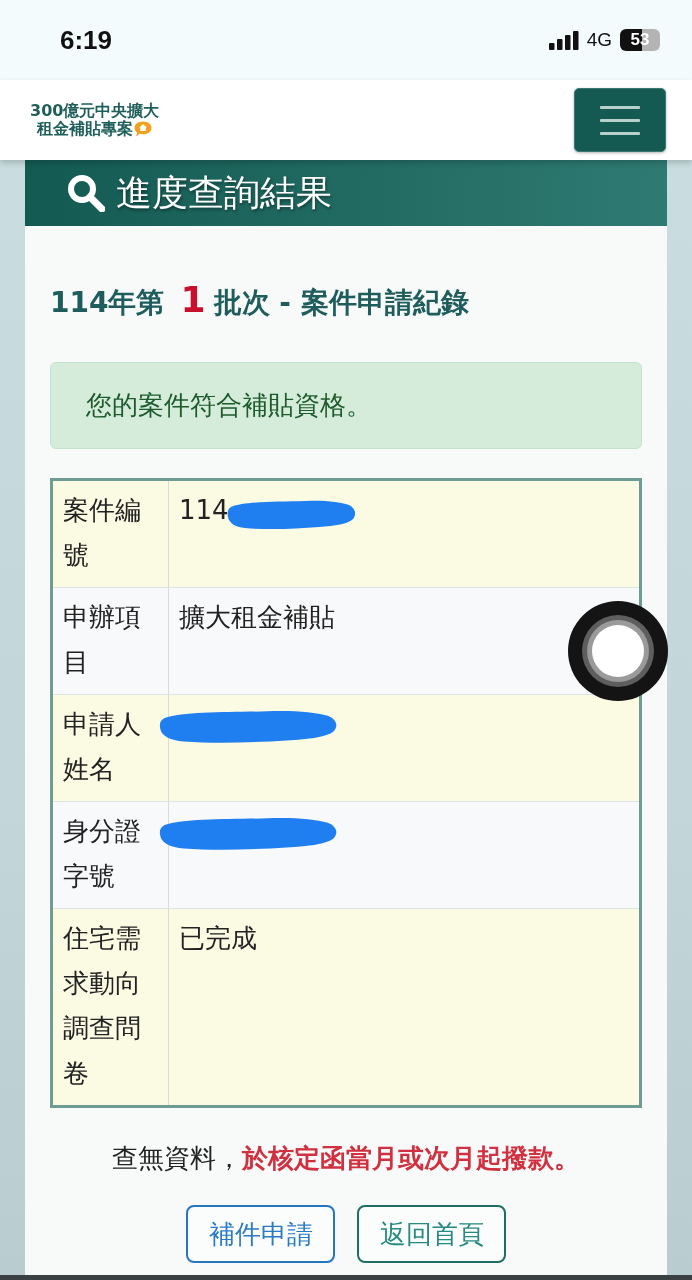  I want to click on status-time: 6:19, so click(86, 40).